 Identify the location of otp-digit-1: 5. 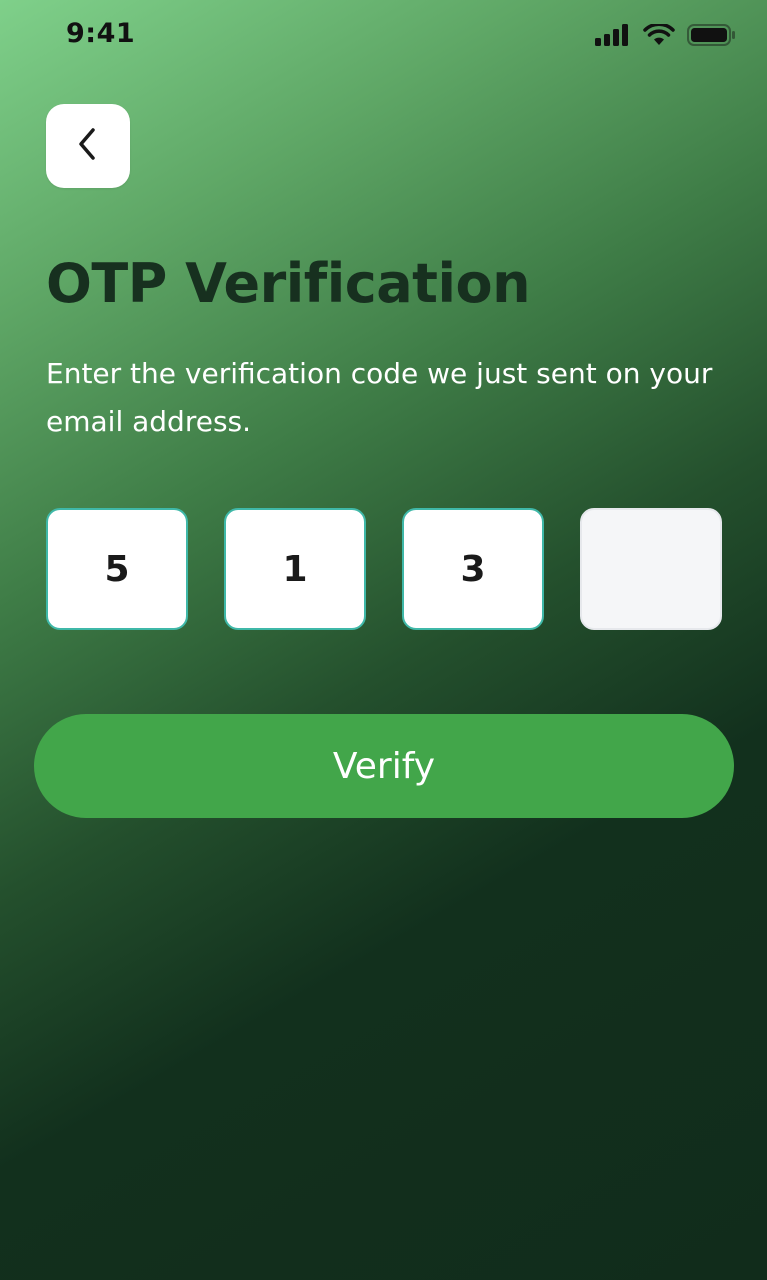
(117, 569).